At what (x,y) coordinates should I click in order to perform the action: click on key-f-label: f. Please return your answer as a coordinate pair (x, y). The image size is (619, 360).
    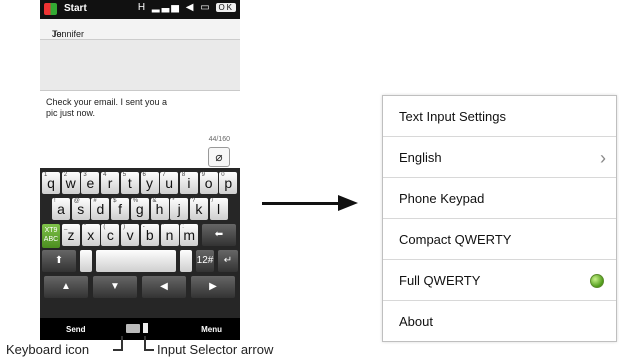
    Looking at the image, I should click on (120, 209).